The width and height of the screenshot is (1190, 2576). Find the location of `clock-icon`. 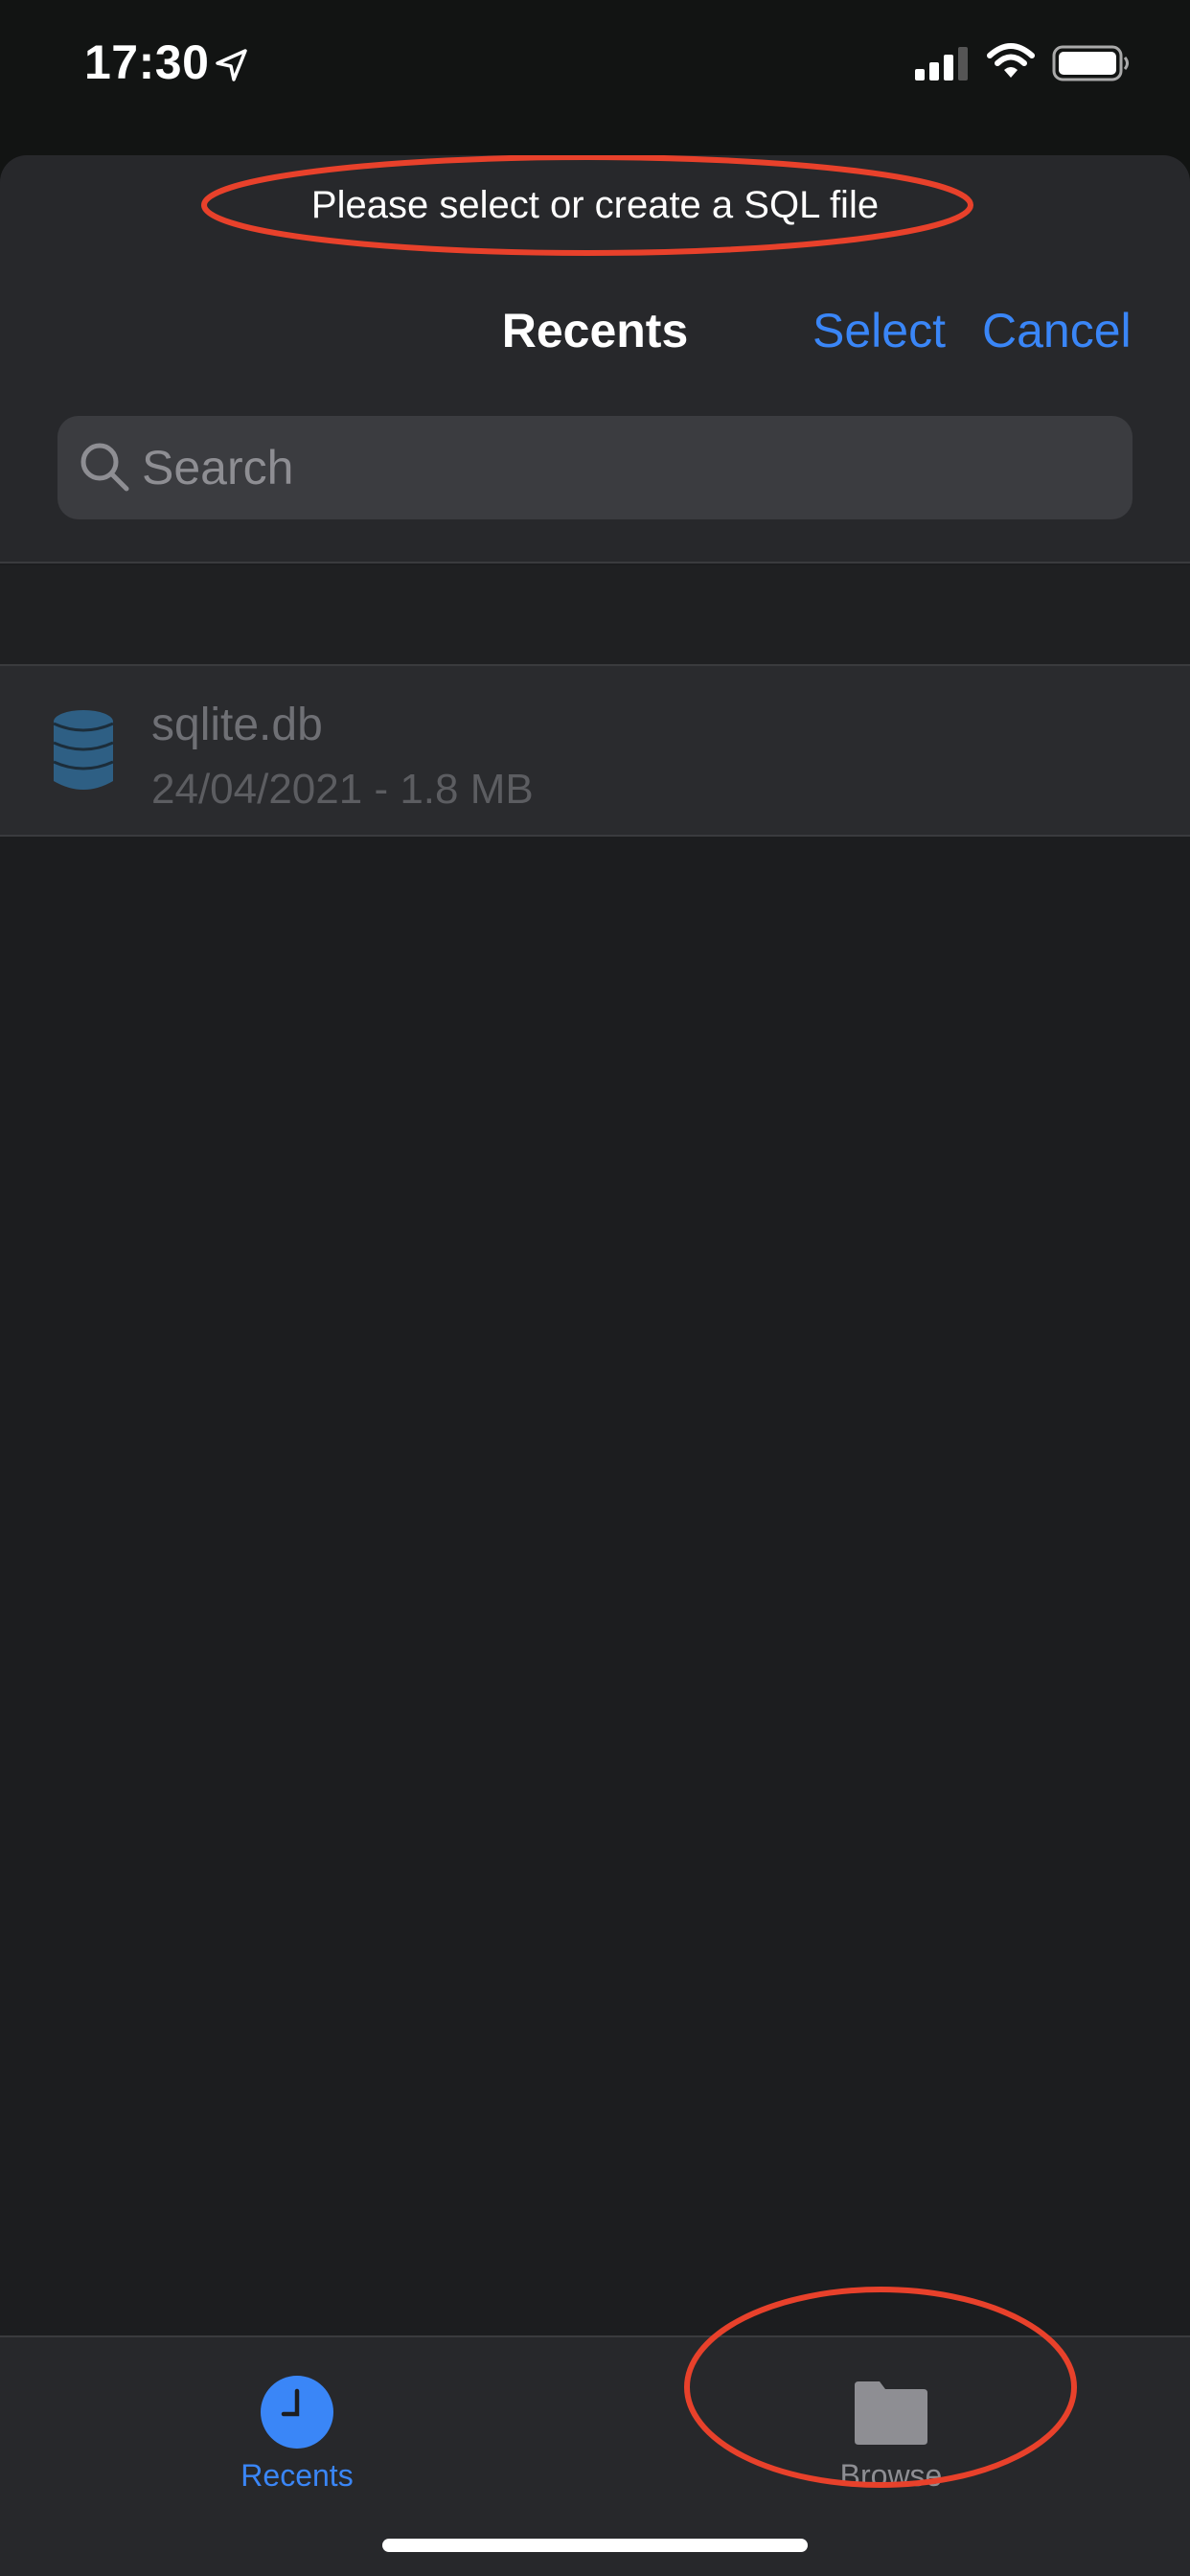

clock-icon is located at coordinates (297, 2412).